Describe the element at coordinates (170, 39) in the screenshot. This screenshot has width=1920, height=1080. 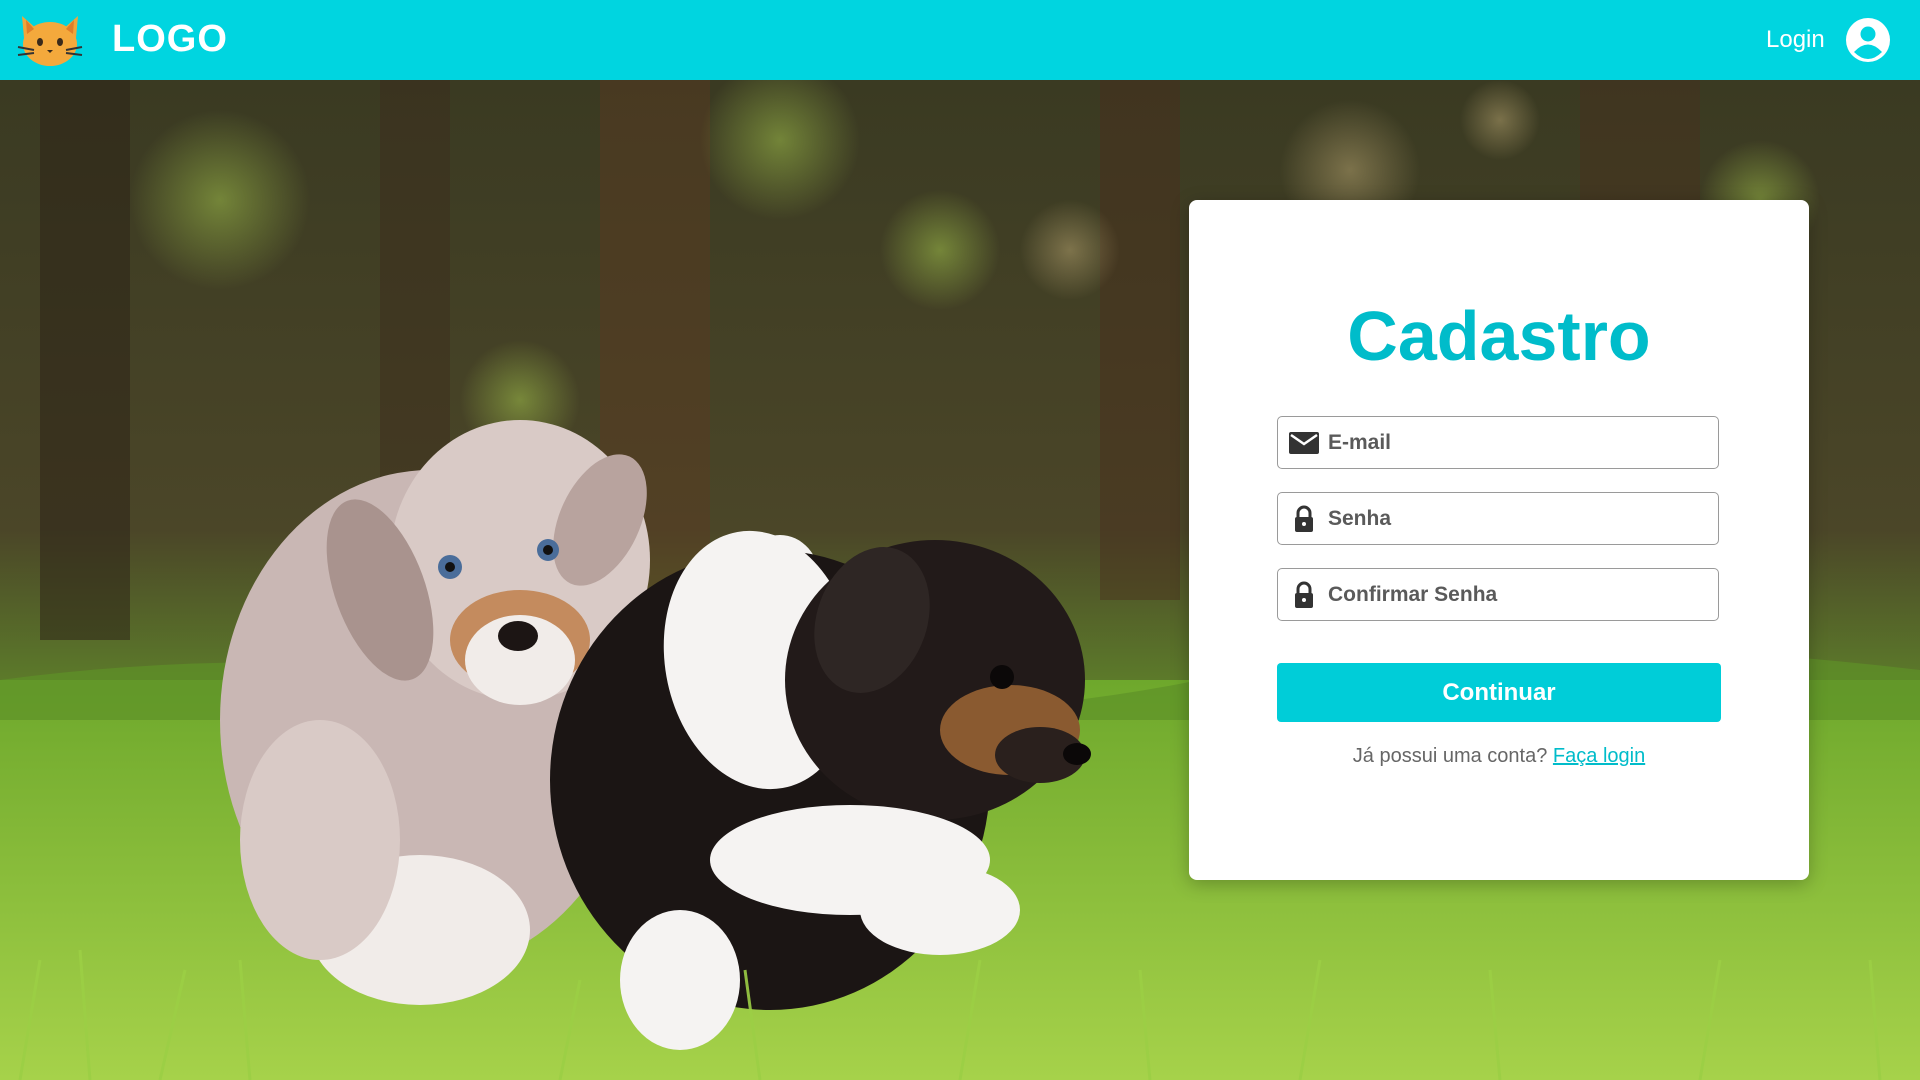
I see `logo-text: LOGO` at that location.